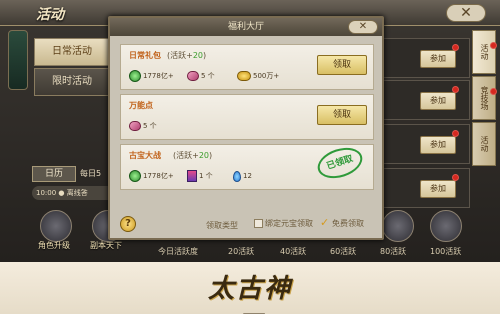 Image resolution: width=500 pixels, height=314 pixels. Describe the element at coordinates (72, 52) in the screenshot. I see `tab-daily-activity: 日常活动` at that location.